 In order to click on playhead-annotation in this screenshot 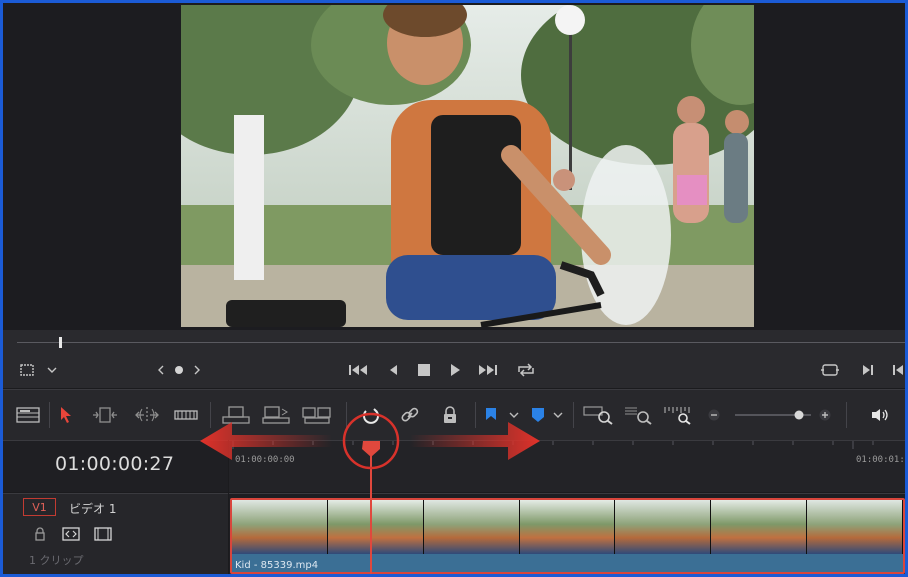, I will do `click(370, 441)`.